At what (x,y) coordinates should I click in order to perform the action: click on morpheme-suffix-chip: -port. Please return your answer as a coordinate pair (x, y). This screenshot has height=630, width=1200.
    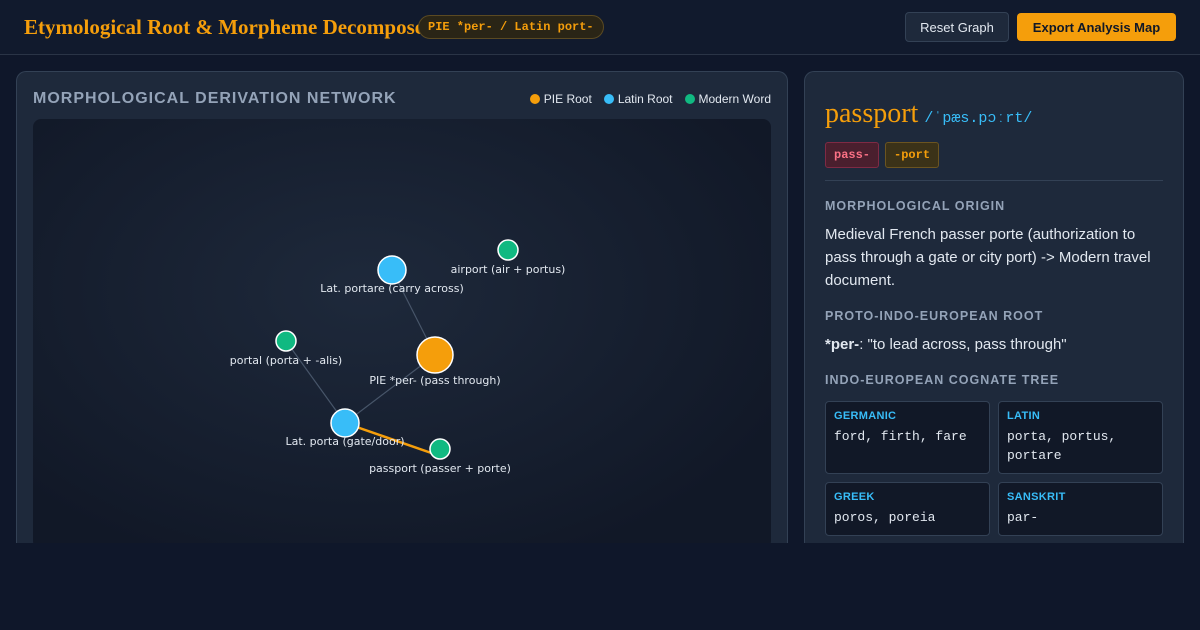
    Looking at the image, I should click on (912, 155).